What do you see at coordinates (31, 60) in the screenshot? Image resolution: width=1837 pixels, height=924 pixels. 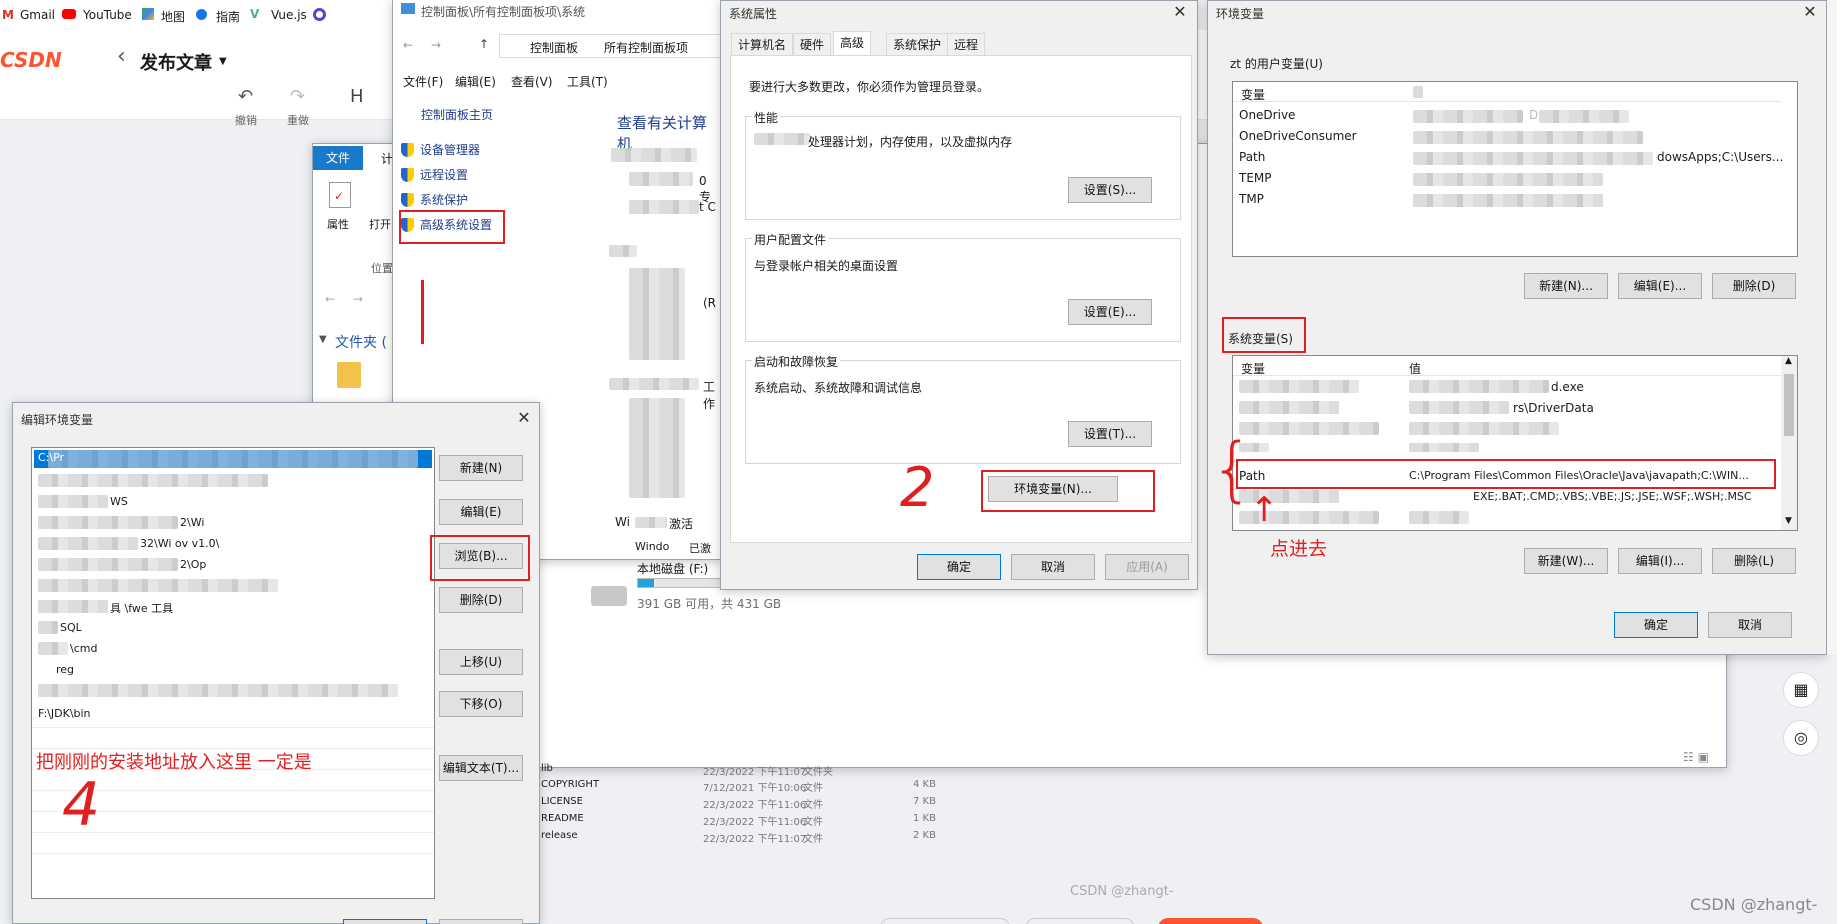 I see `csdn-logo: CSDN` at bounding box center [31, 60].